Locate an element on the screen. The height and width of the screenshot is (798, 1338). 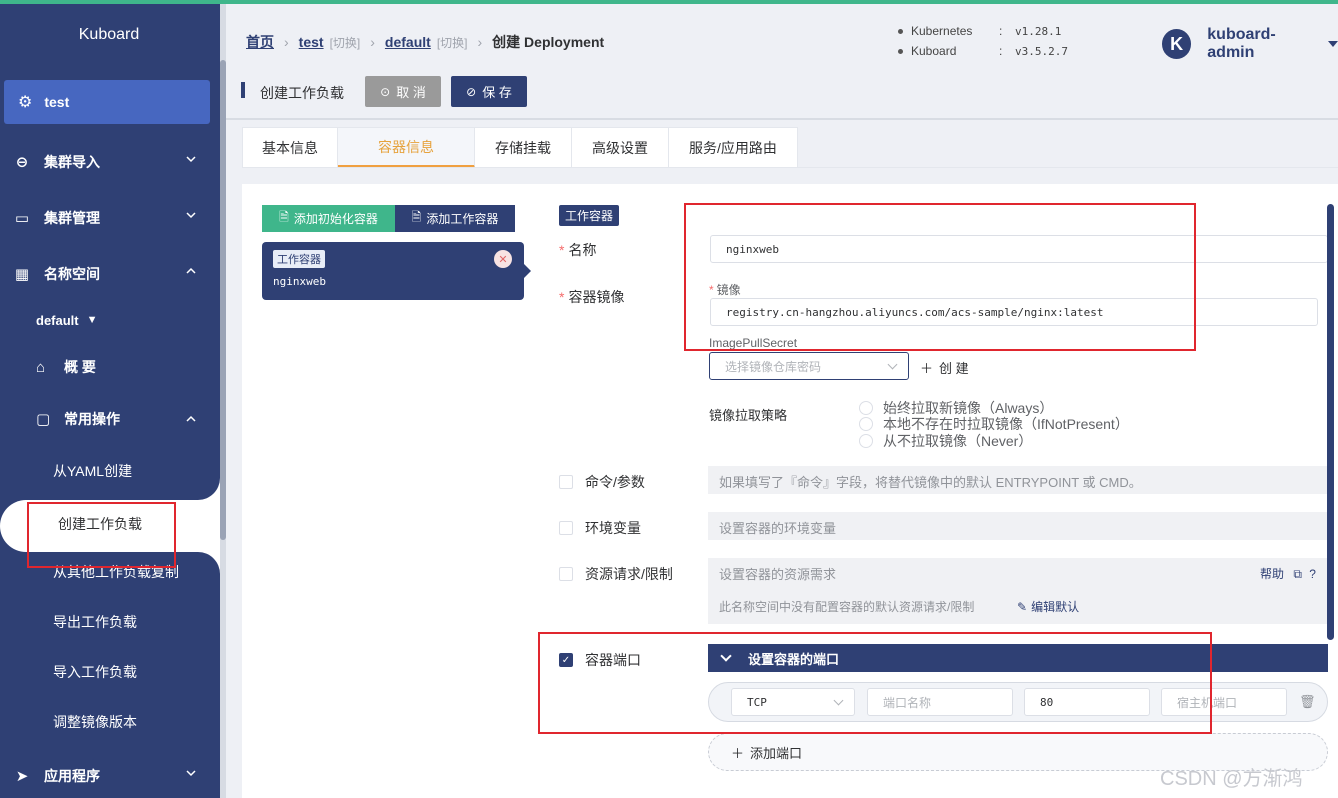
resources-note: 此名称空间中没有配置容器的默认资源请求/限制 is located at coordinates (847, 607).